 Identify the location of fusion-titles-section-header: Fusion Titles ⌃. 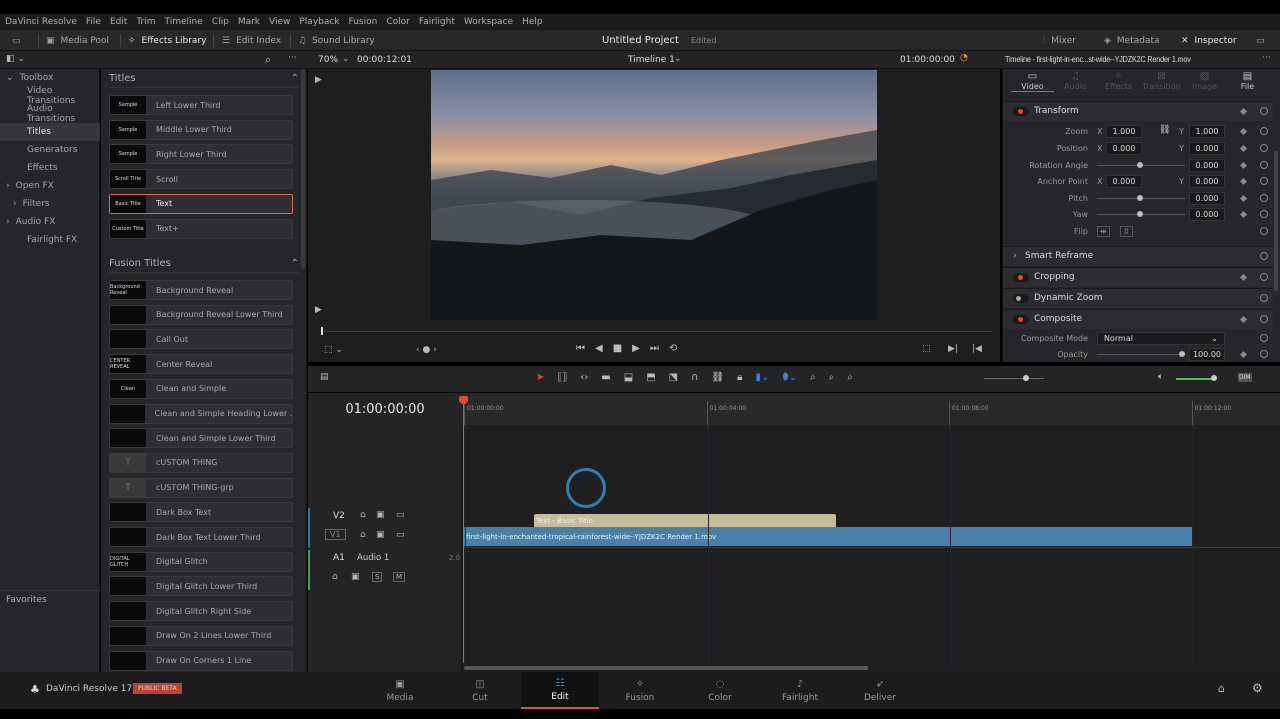
(204, 264).